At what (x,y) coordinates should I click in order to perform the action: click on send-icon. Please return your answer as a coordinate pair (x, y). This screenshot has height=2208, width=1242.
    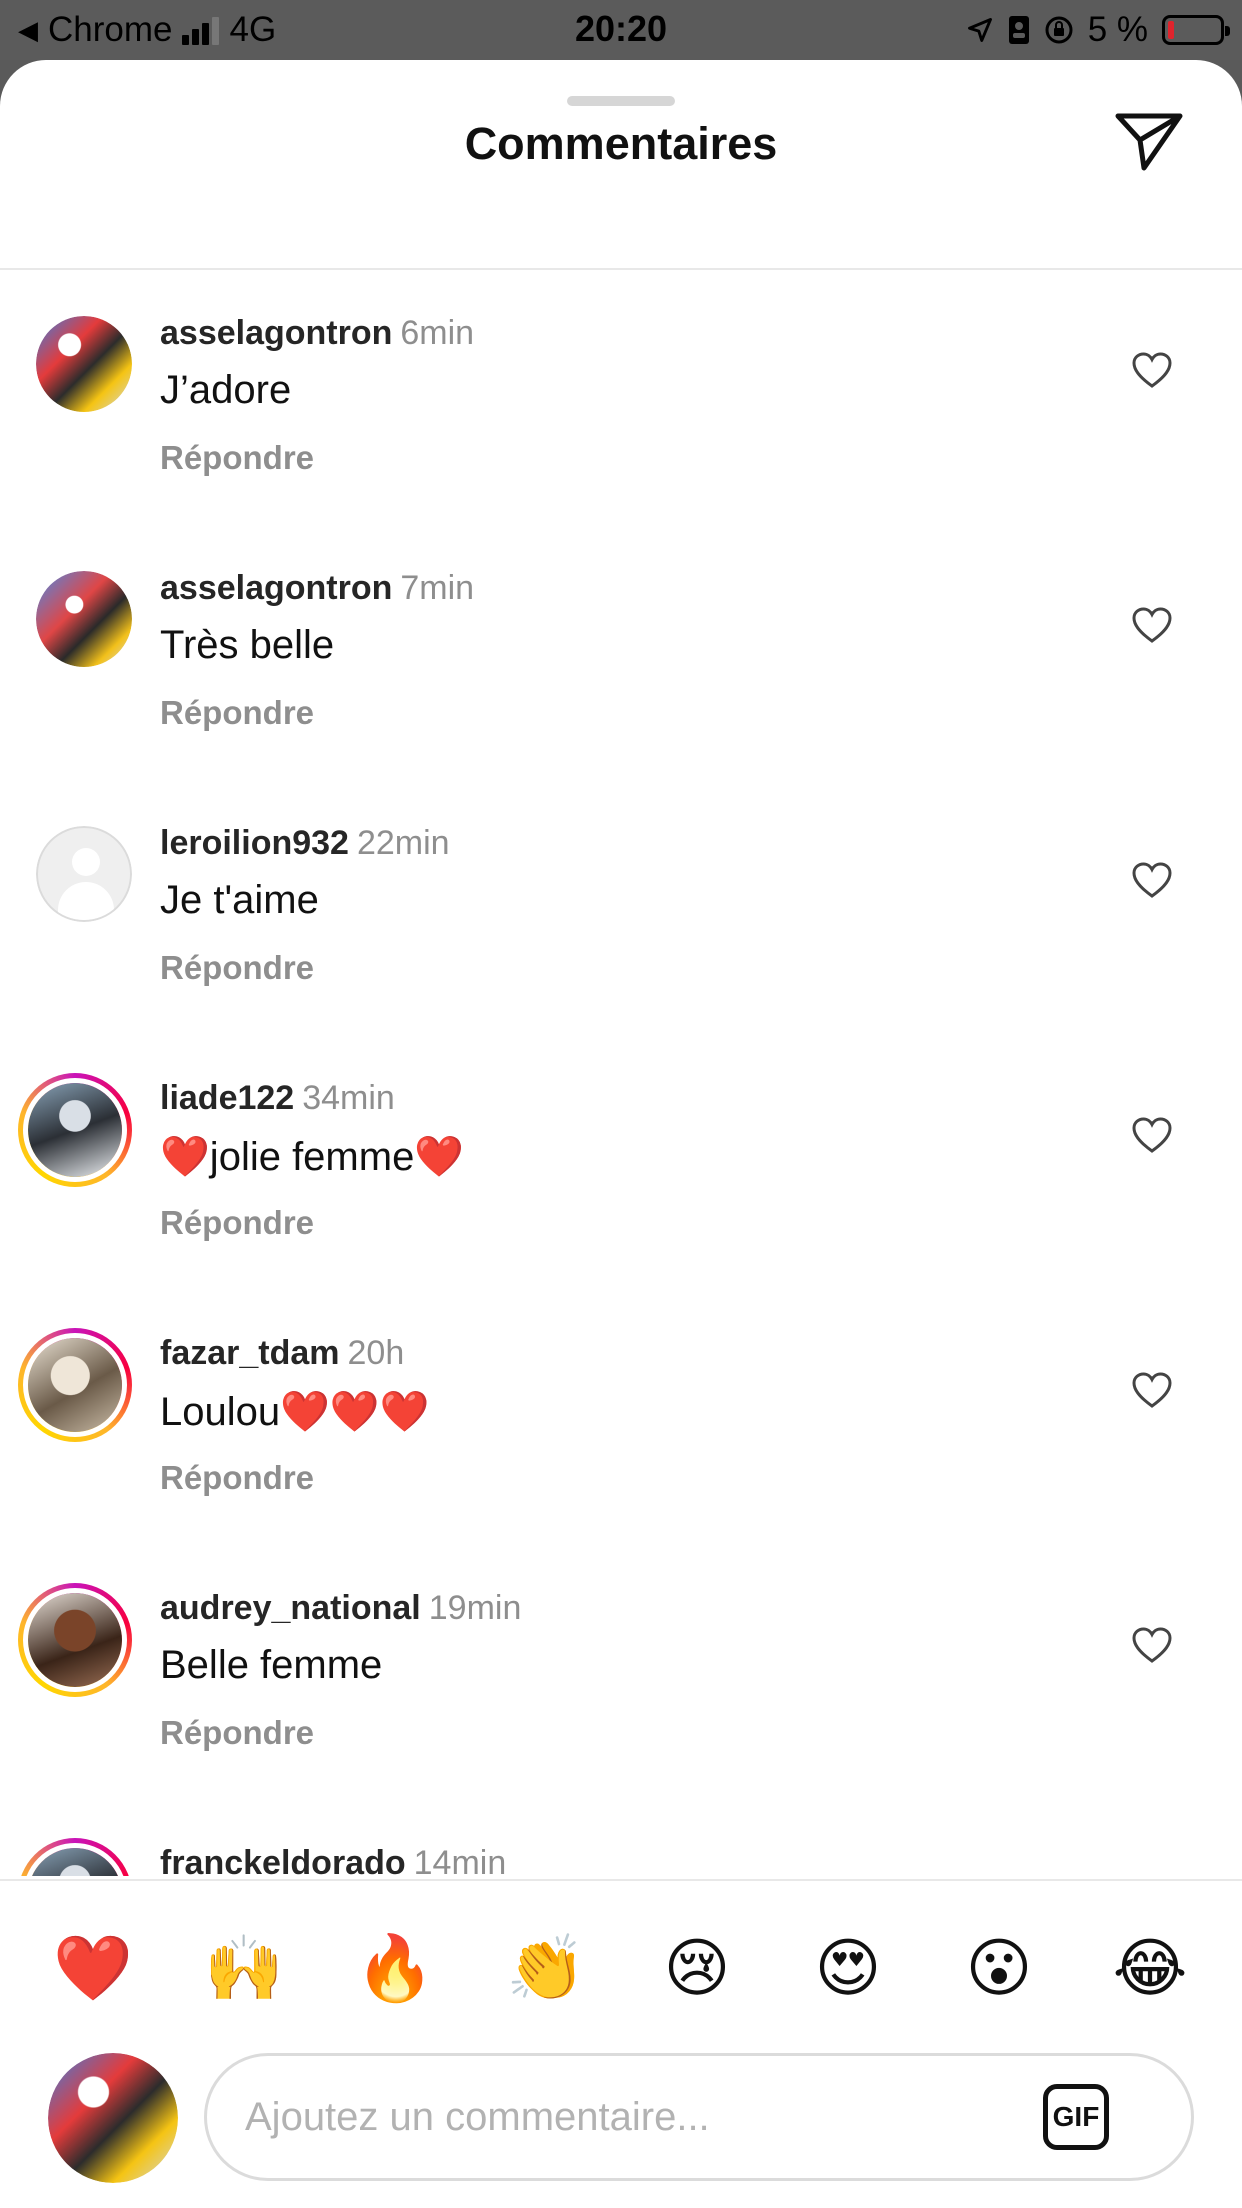
    Looking at the image, I should click on (1149, 142).